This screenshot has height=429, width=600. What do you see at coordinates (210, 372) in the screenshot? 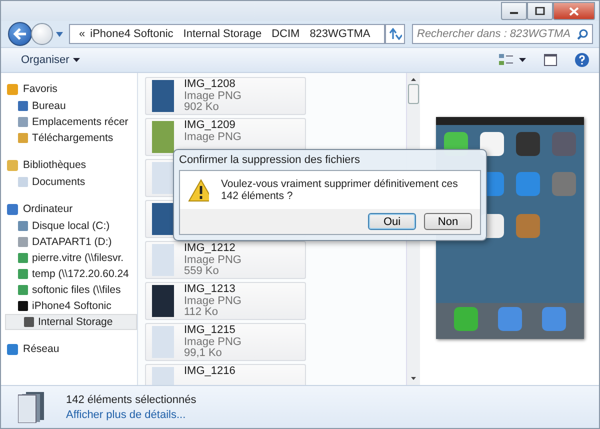
I see `file-name: IMG_1216` at bounding box center [210, 372].